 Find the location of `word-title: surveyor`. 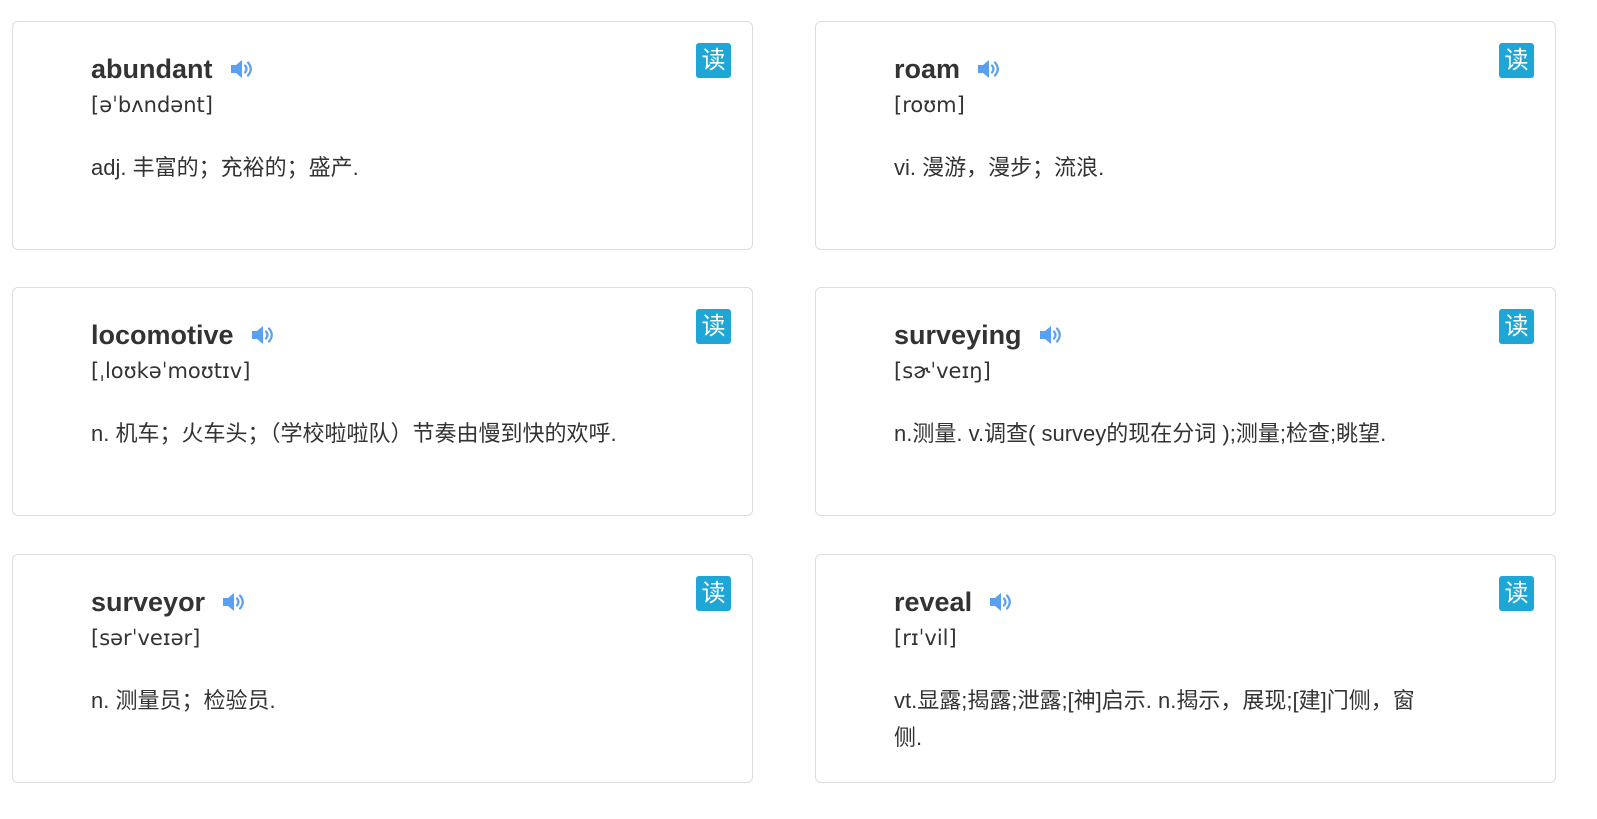

word-title: surveyor is located at coordinates (148, 602).